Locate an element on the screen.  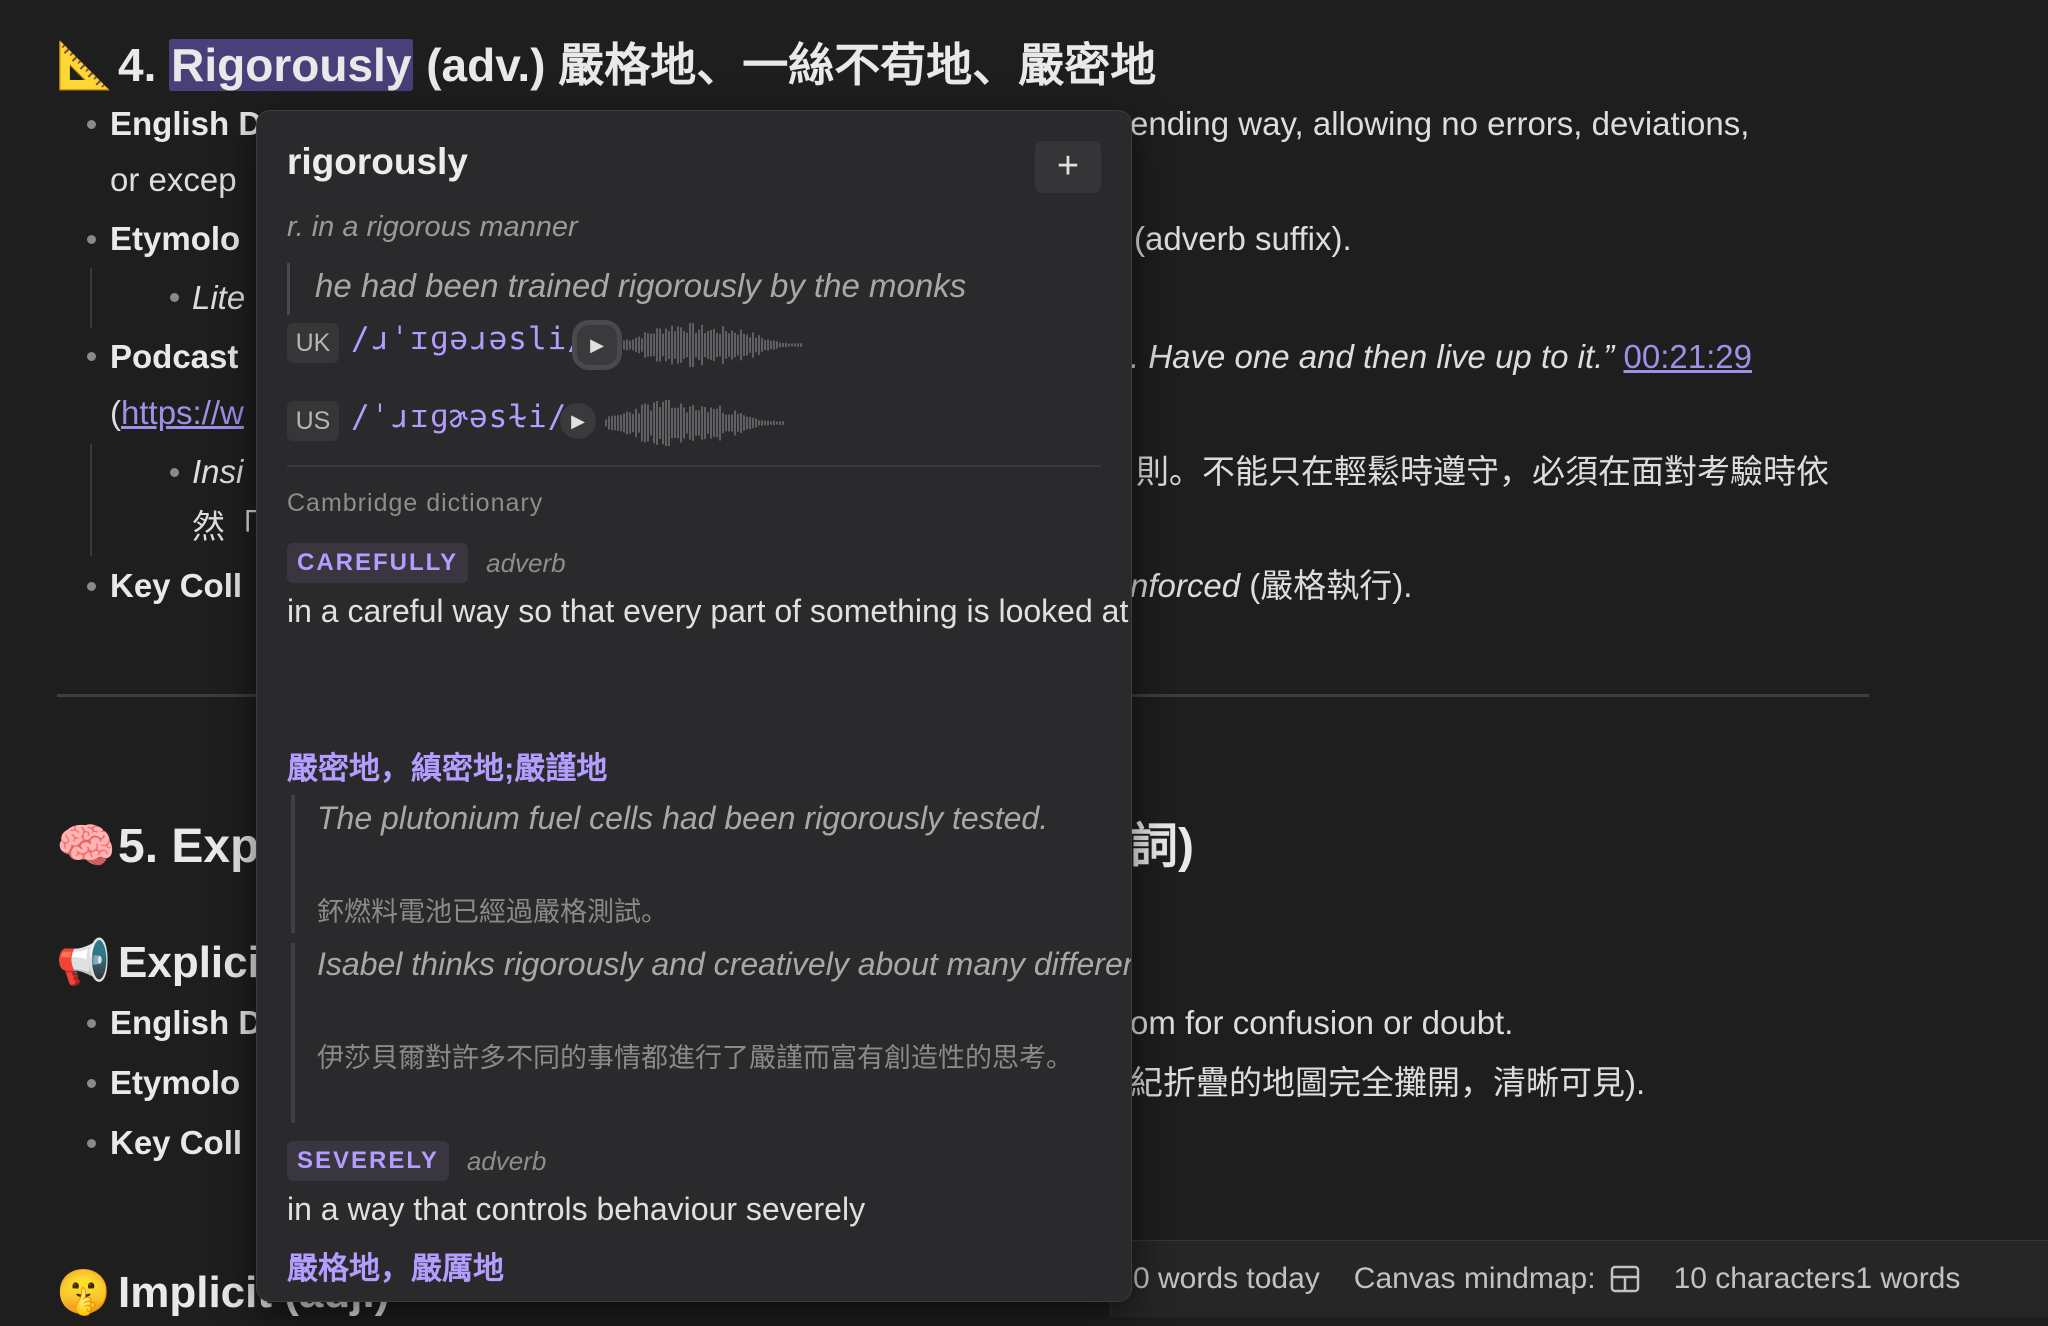
collocations-line: Key Coll is located at coordinates (176, 586).